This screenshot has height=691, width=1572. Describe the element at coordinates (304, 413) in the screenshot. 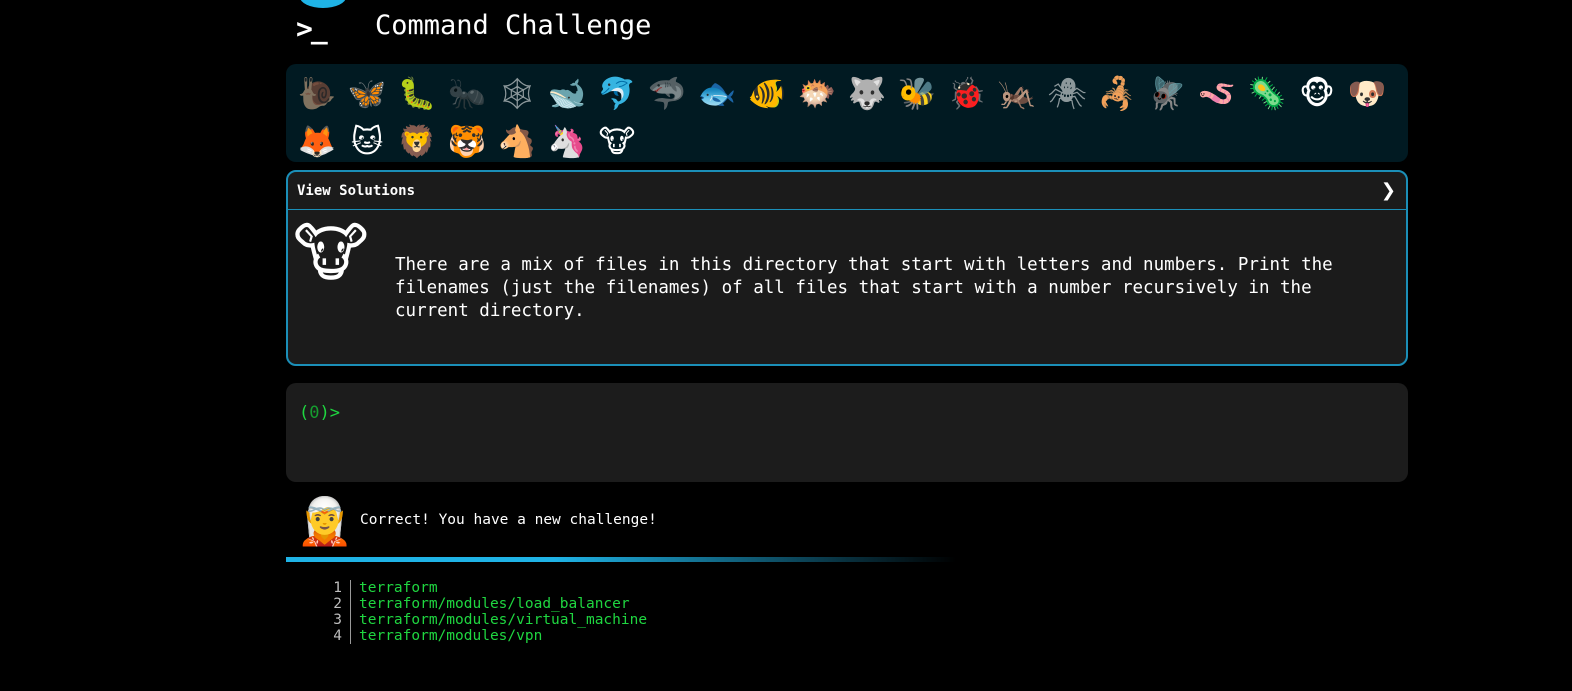

I see `prompt-open: (` at that location.